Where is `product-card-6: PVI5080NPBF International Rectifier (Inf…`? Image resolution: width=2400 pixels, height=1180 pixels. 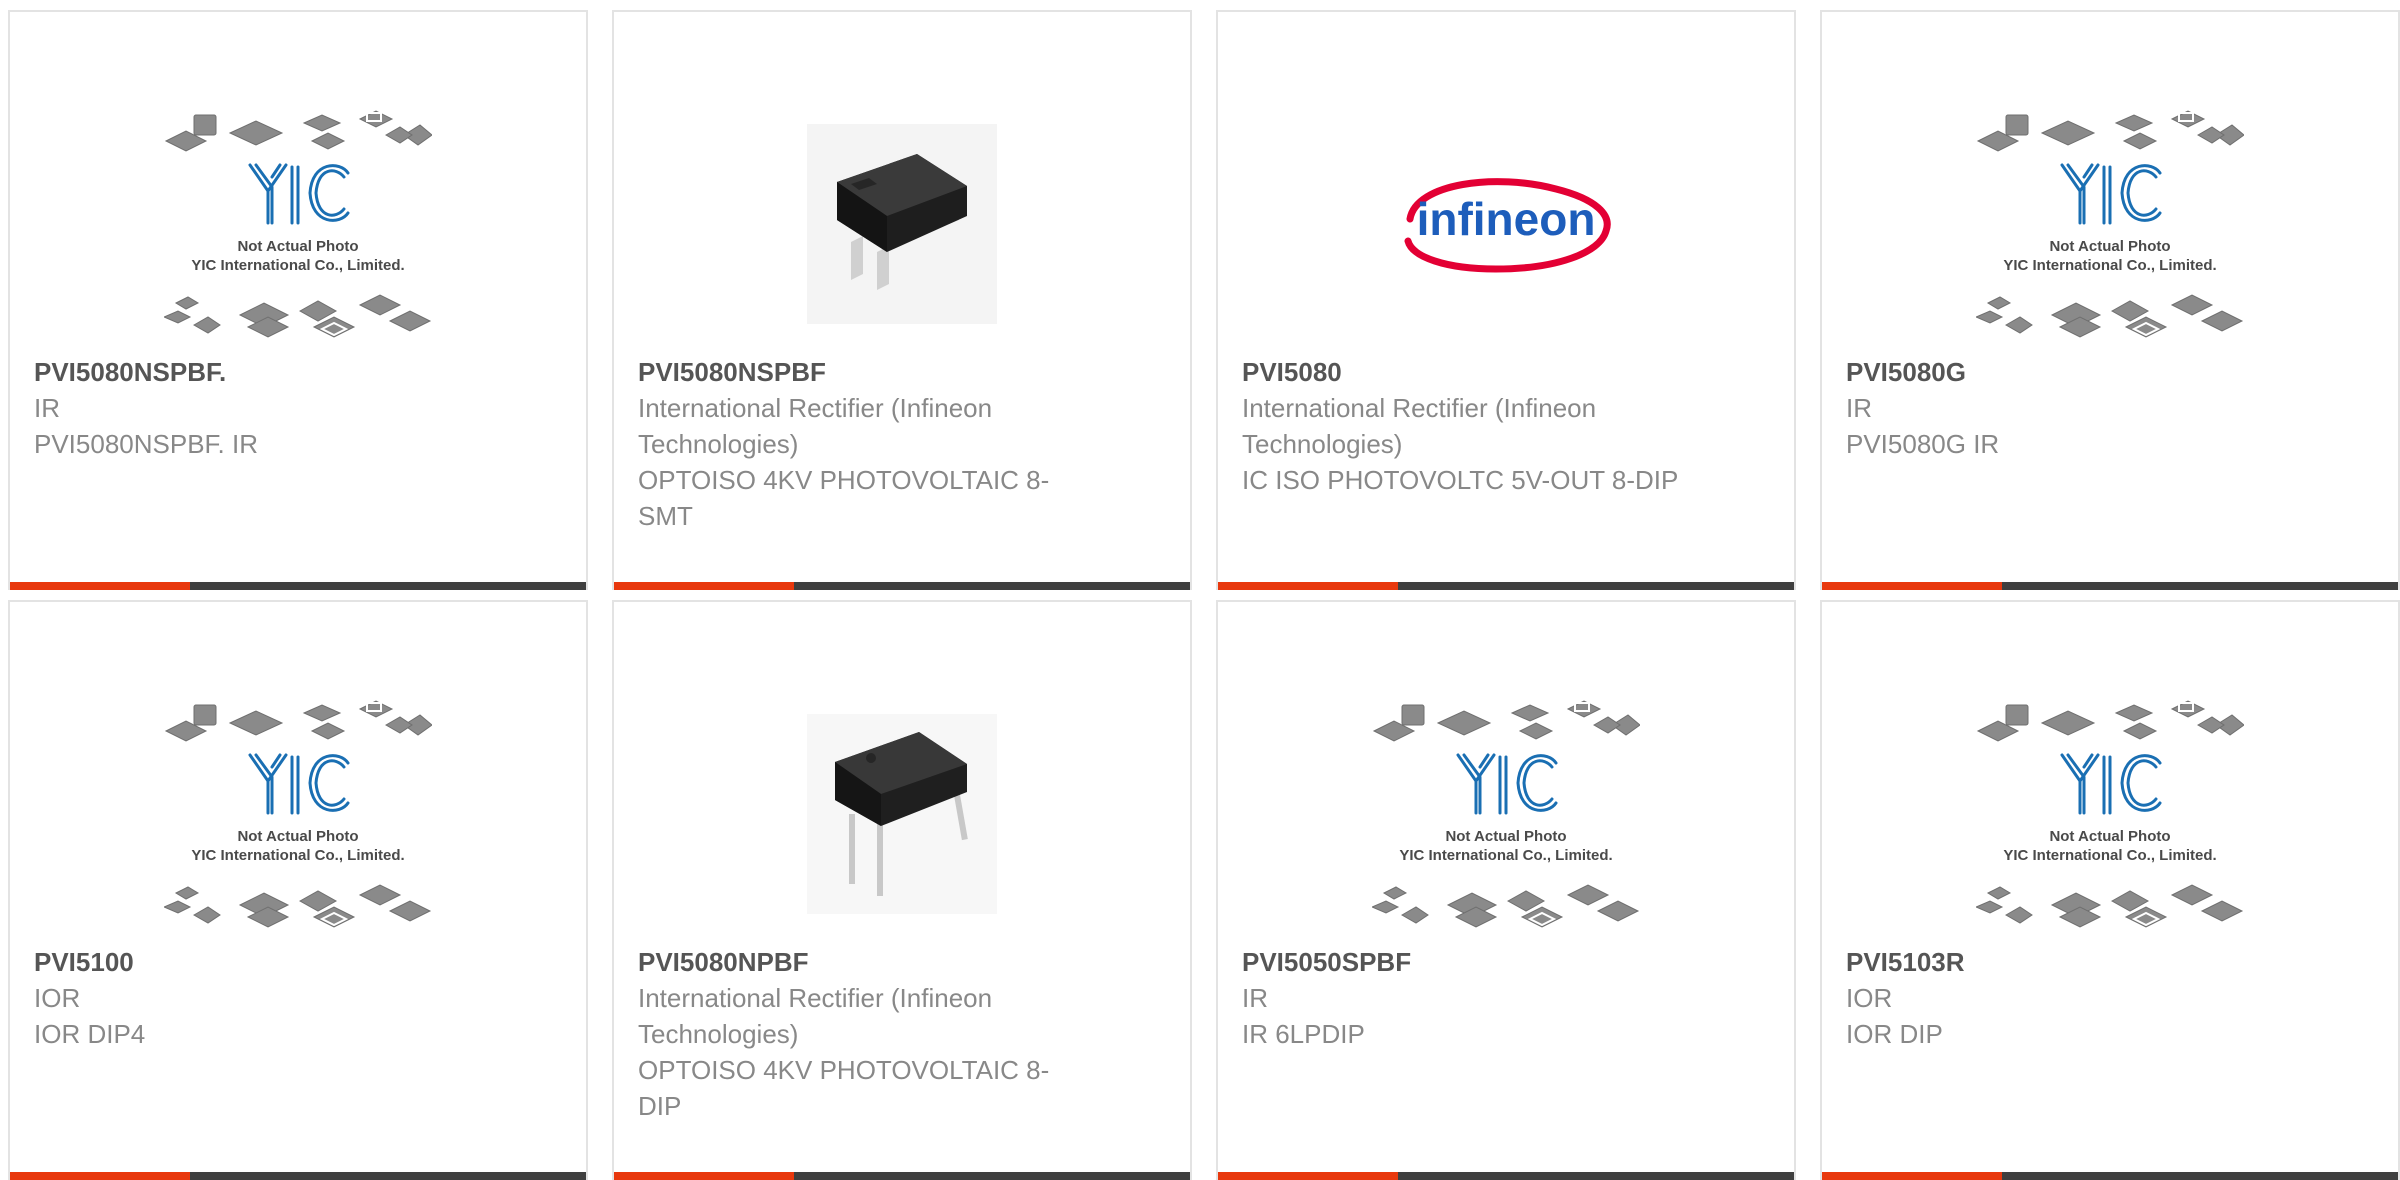
product-card-6: PVI5080NPBF International Rectifier (Inf… is located at coordinates (902, 890).